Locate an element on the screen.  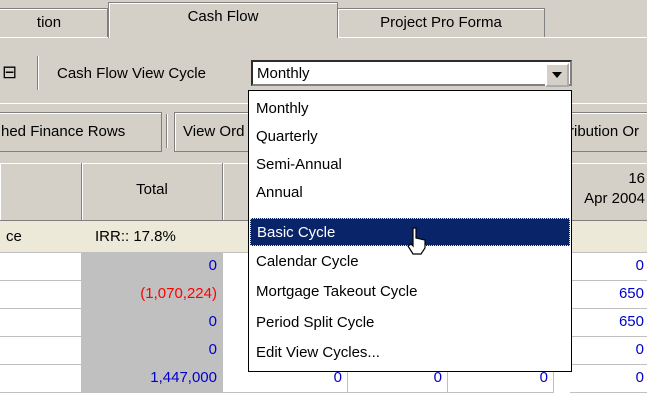
option-monthly: Monthly is located at coordinates (410, 109).